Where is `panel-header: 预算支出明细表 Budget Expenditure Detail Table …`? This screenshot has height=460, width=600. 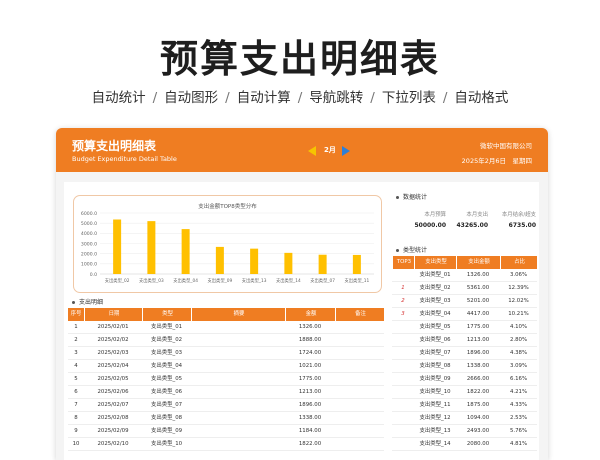 panel-header: 预算支出明细表 Budget Expenditure Detail Table … is located at coordinates (302, 150).